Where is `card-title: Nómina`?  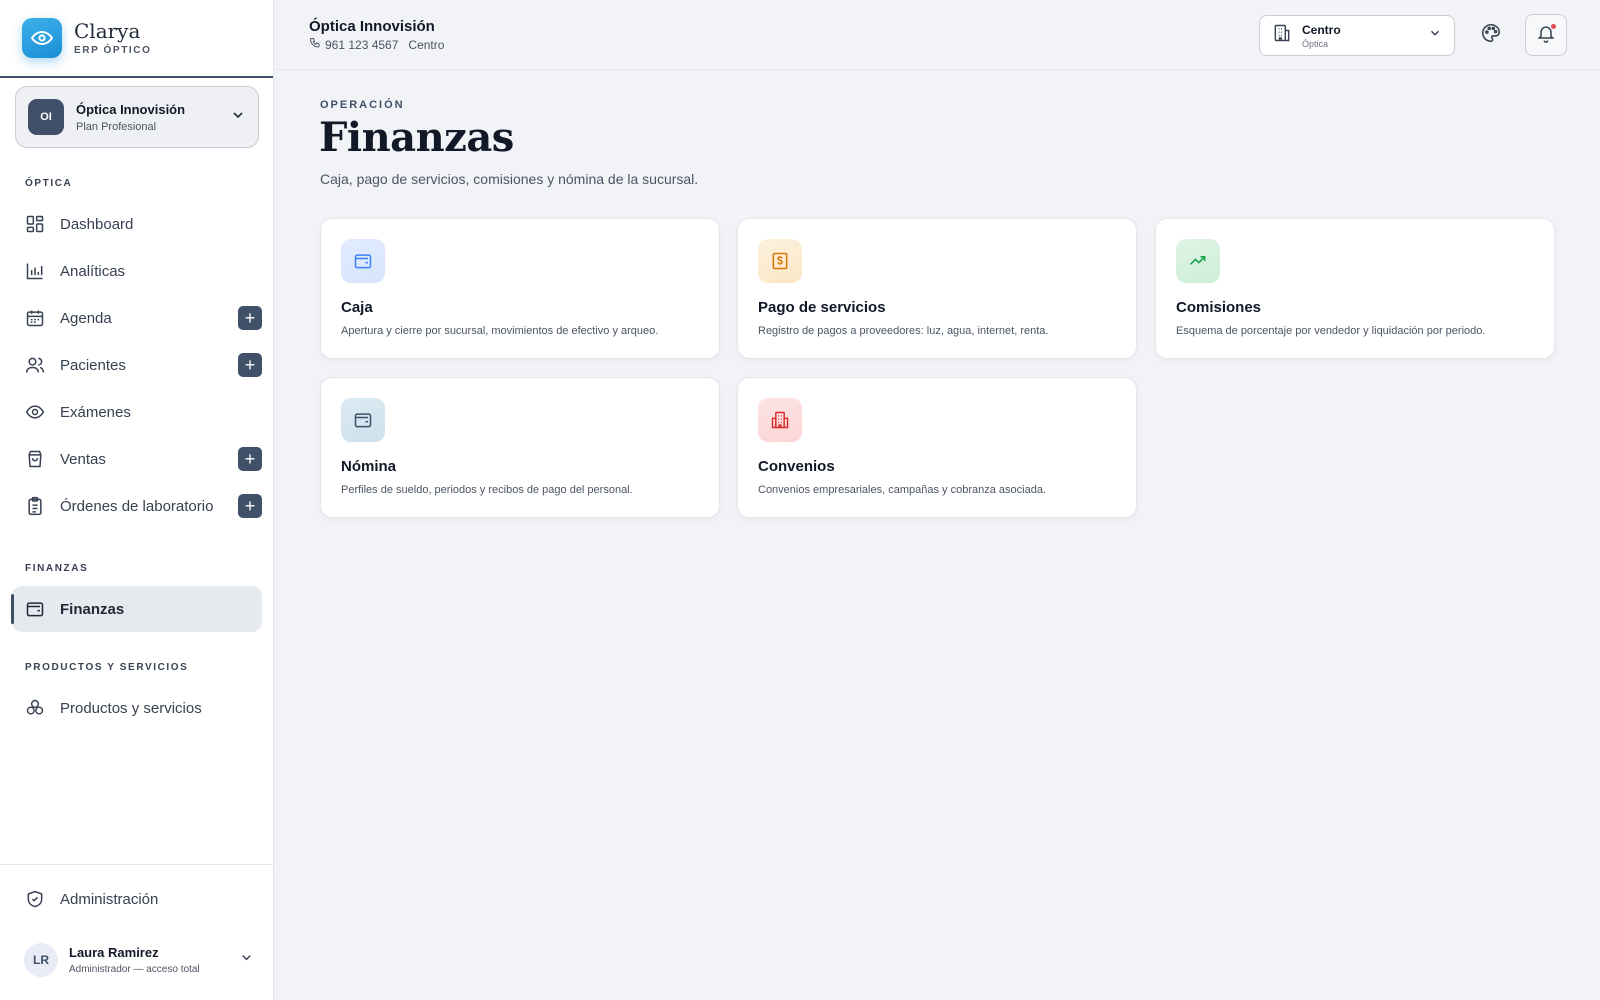 card-title: Nómina is located at coordinates (369, 466).